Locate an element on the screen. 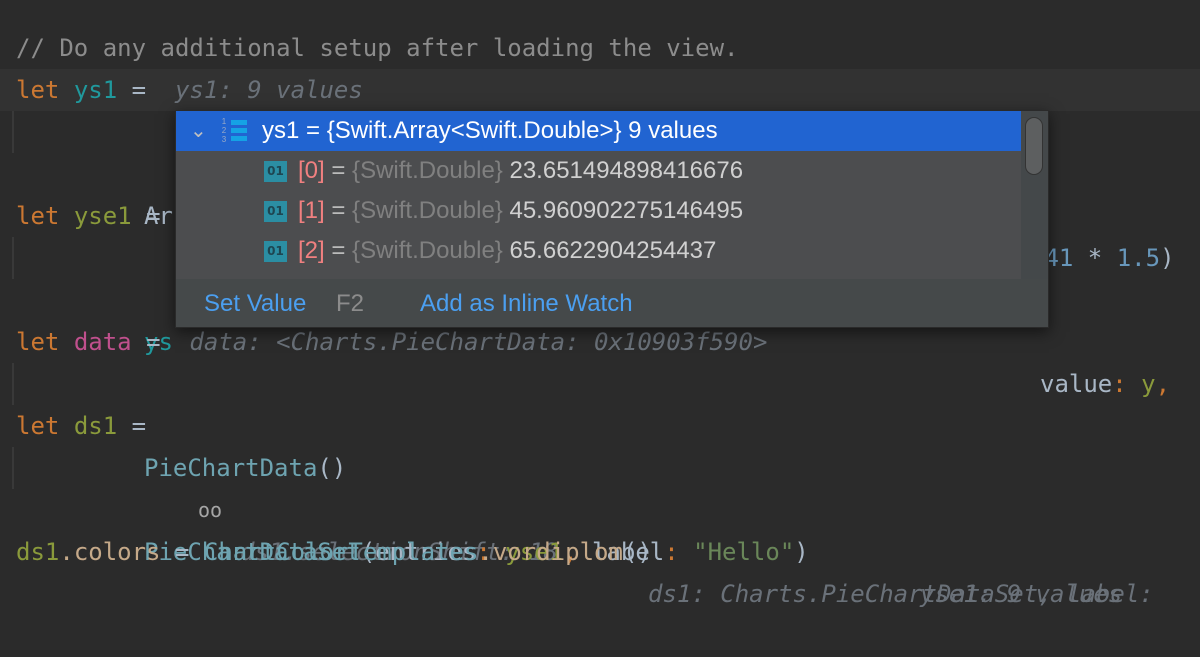  item-index: [0] is located at coordinates (311, 170).